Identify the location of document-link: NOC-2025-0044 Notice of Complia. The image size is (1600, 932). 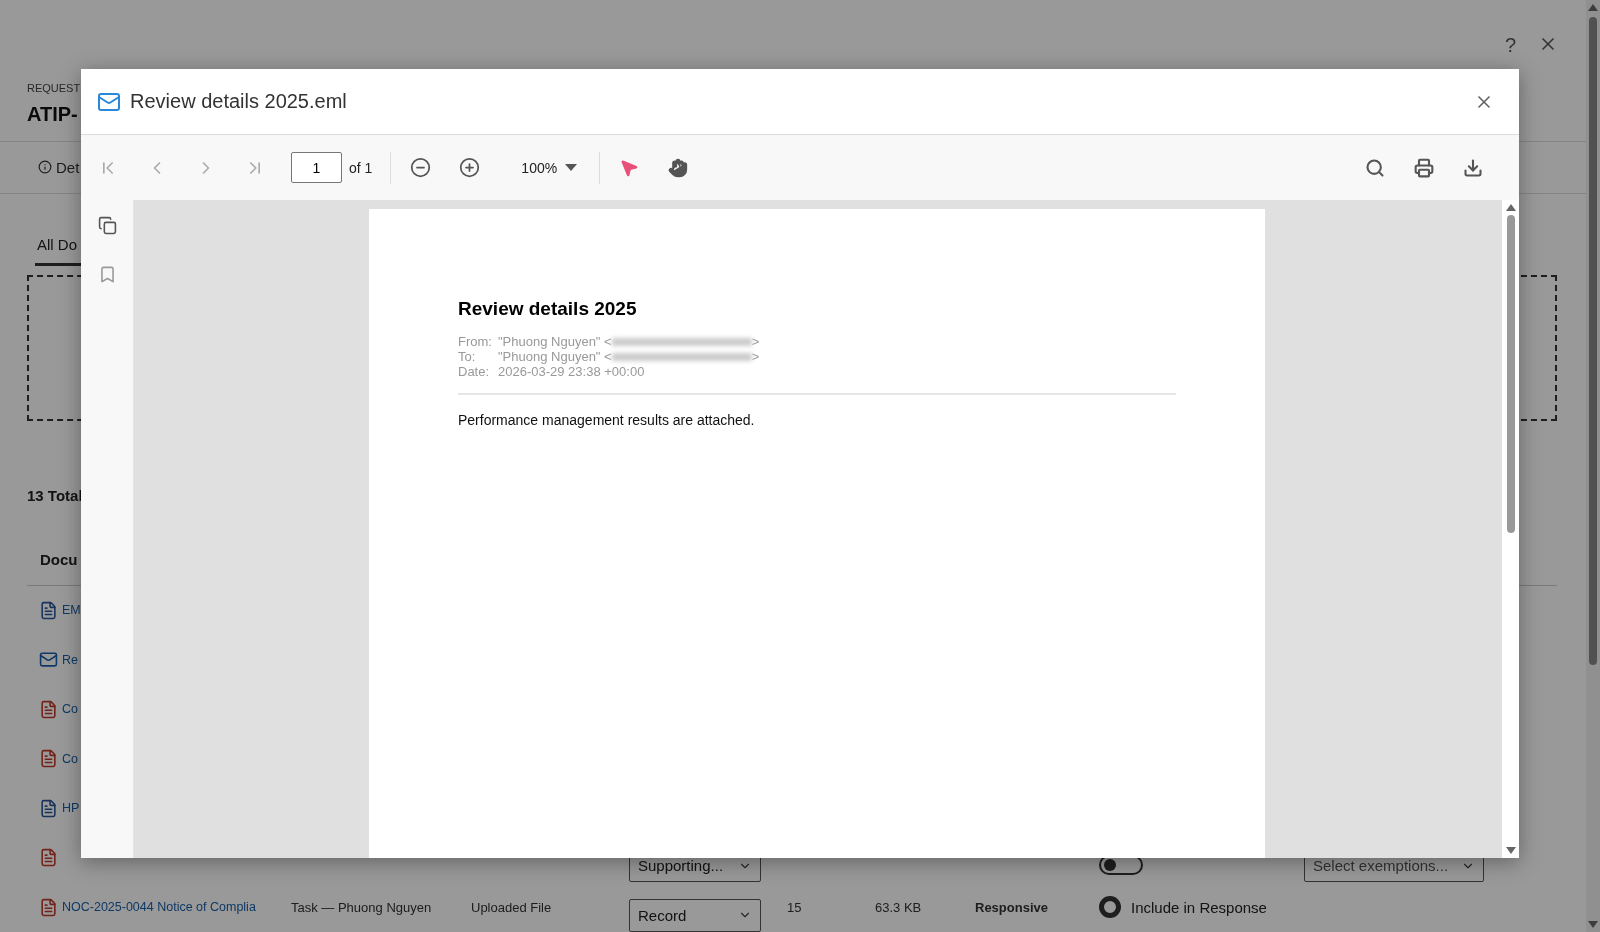
(159, 907).